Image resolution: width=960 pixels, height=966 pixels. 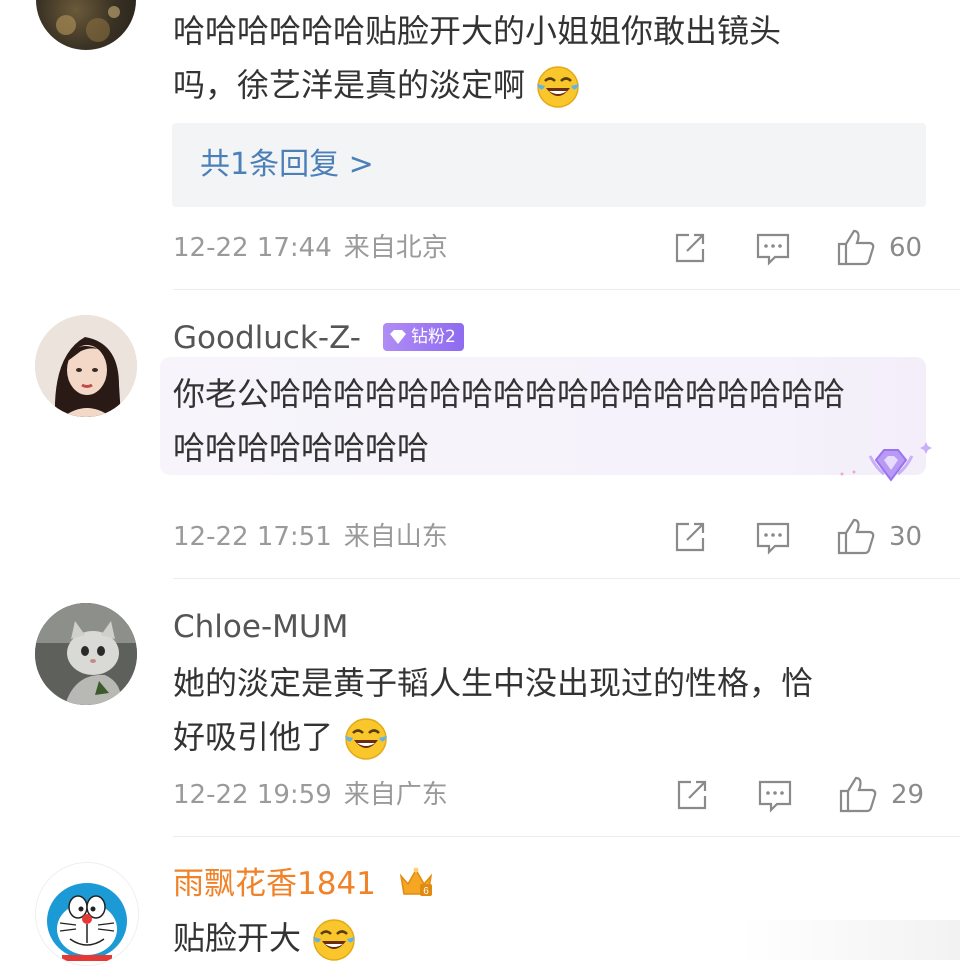 I want to click on comment-text: 哈哈哈哈哈哈哈哈, so click(x=301, y=448).